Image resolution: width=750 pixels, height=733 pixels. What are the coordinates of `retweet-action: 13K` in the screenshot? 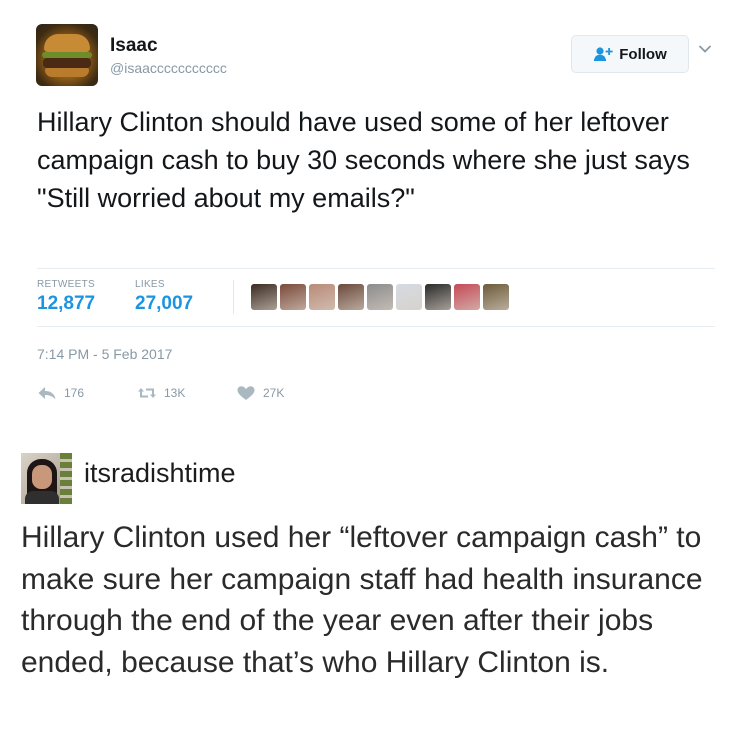 It's located at (161, 393).